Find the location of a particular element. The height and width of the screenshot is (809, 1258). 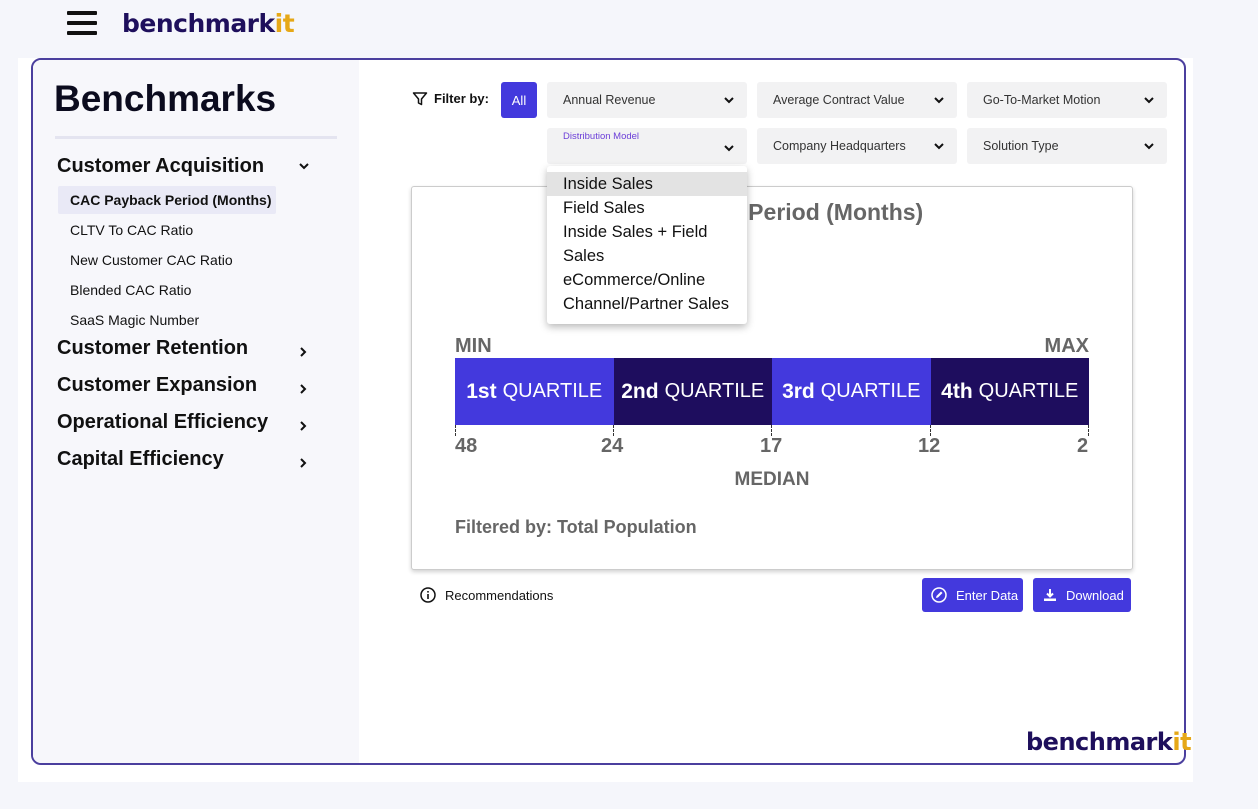

annual-revenue-dropdown: Annual Revenue is located at coordinates (647, 100).